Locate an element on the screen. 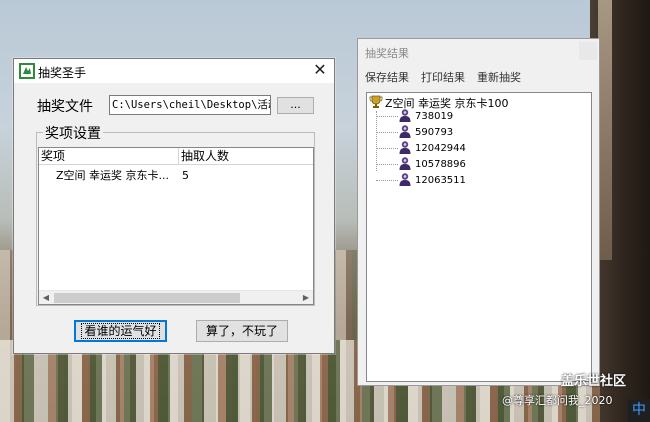 The width and height of the screenshot is (650, 422). dialog-title: 抽奖圣手 is located at coordinates (62, 73).